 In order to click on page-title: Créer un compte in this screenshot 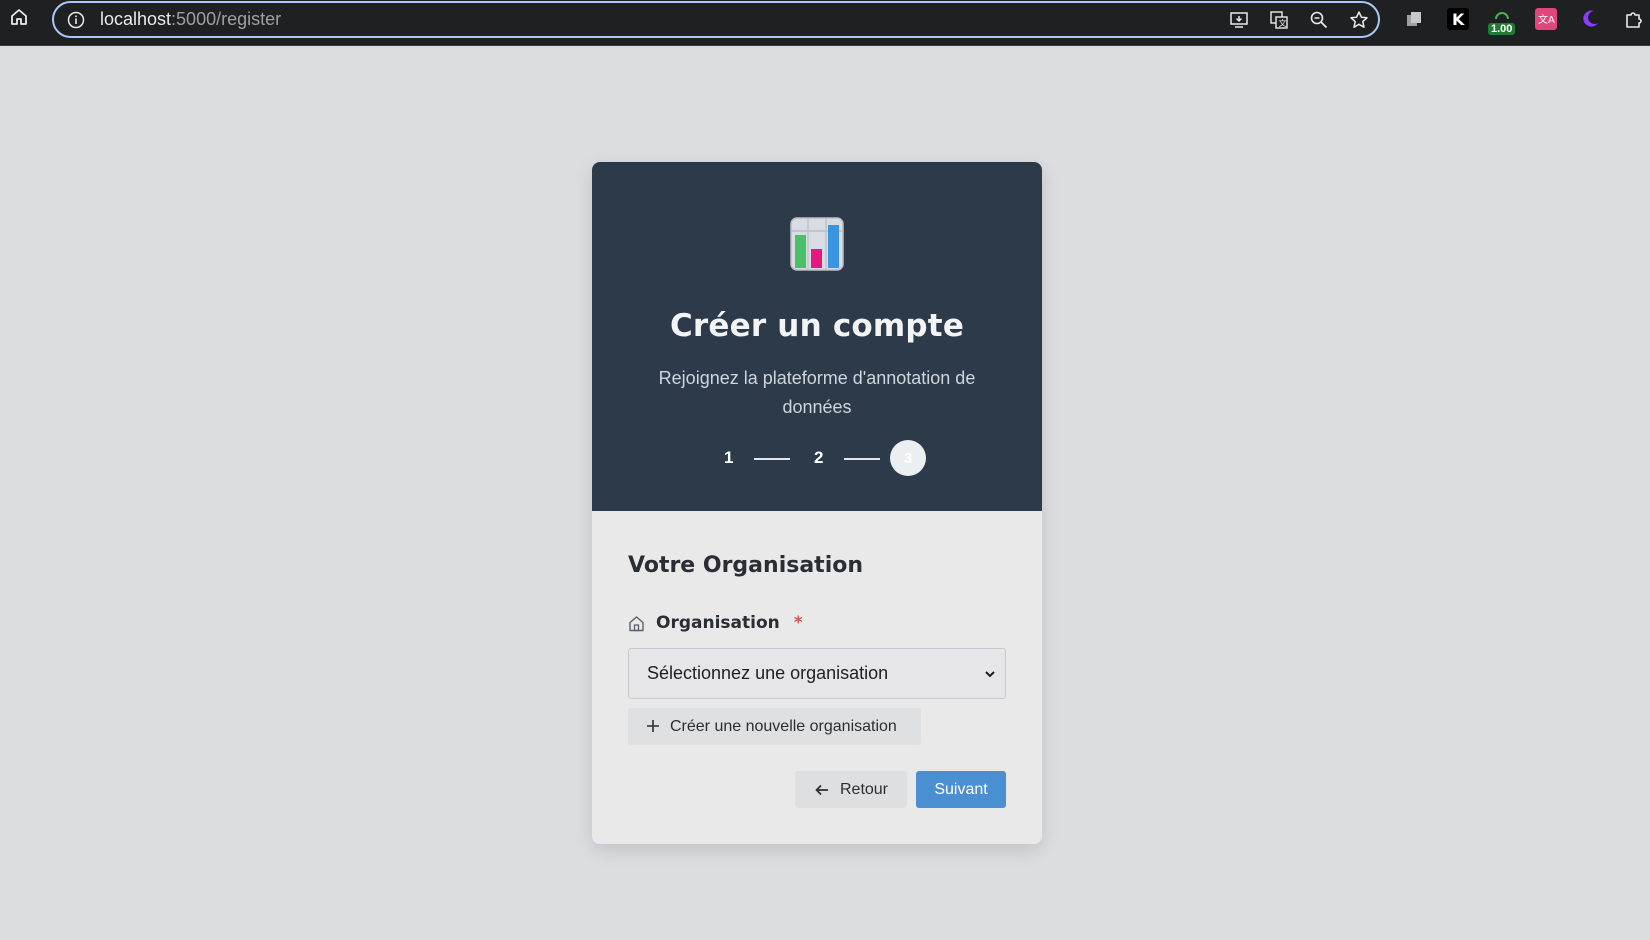, I will do `click(817, 326)`.